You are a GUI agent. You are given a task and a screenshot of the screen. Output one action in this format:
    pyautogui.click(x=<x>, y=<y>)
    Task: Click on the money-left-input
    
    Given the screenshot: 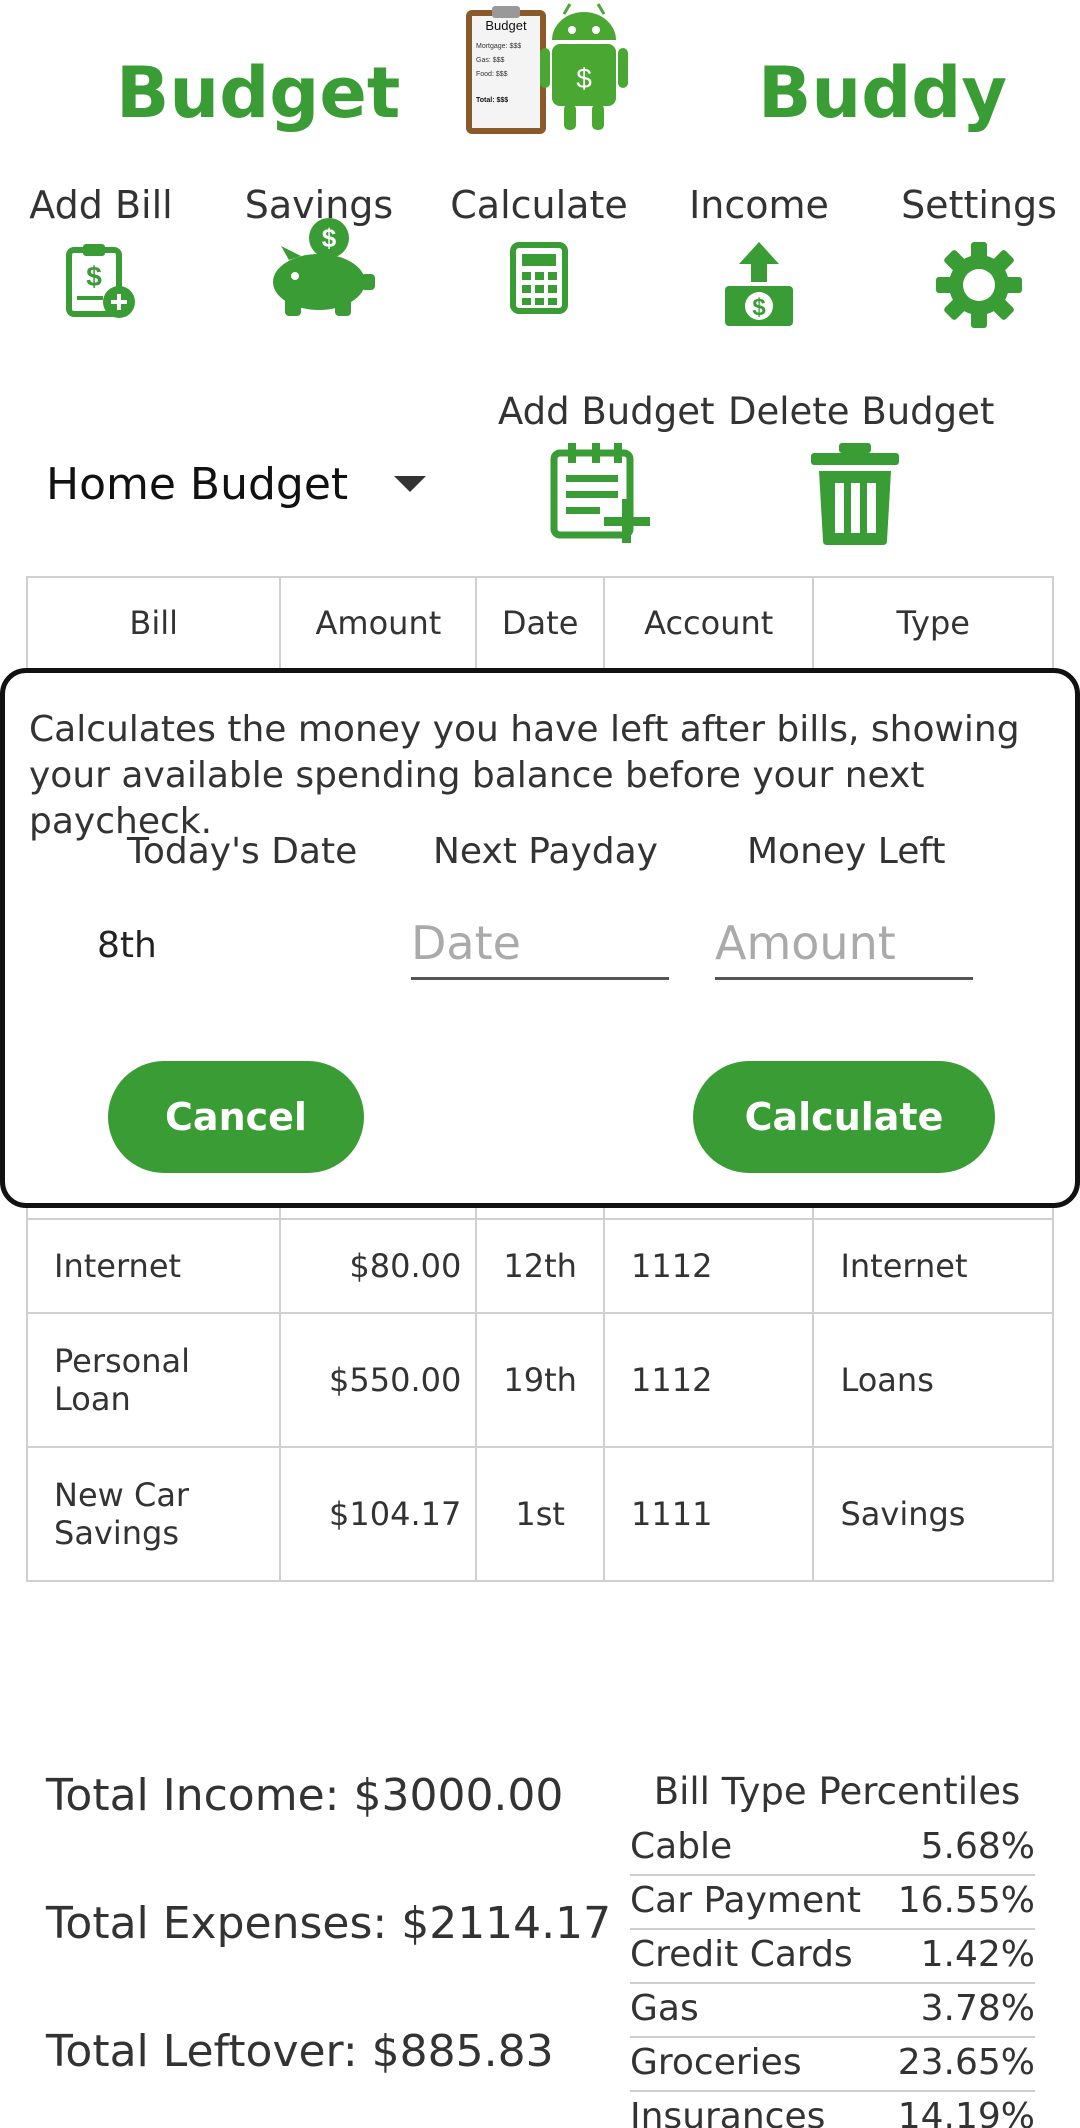 What is the action you would take?
    pyautogui.click(x=844, y=944)
    